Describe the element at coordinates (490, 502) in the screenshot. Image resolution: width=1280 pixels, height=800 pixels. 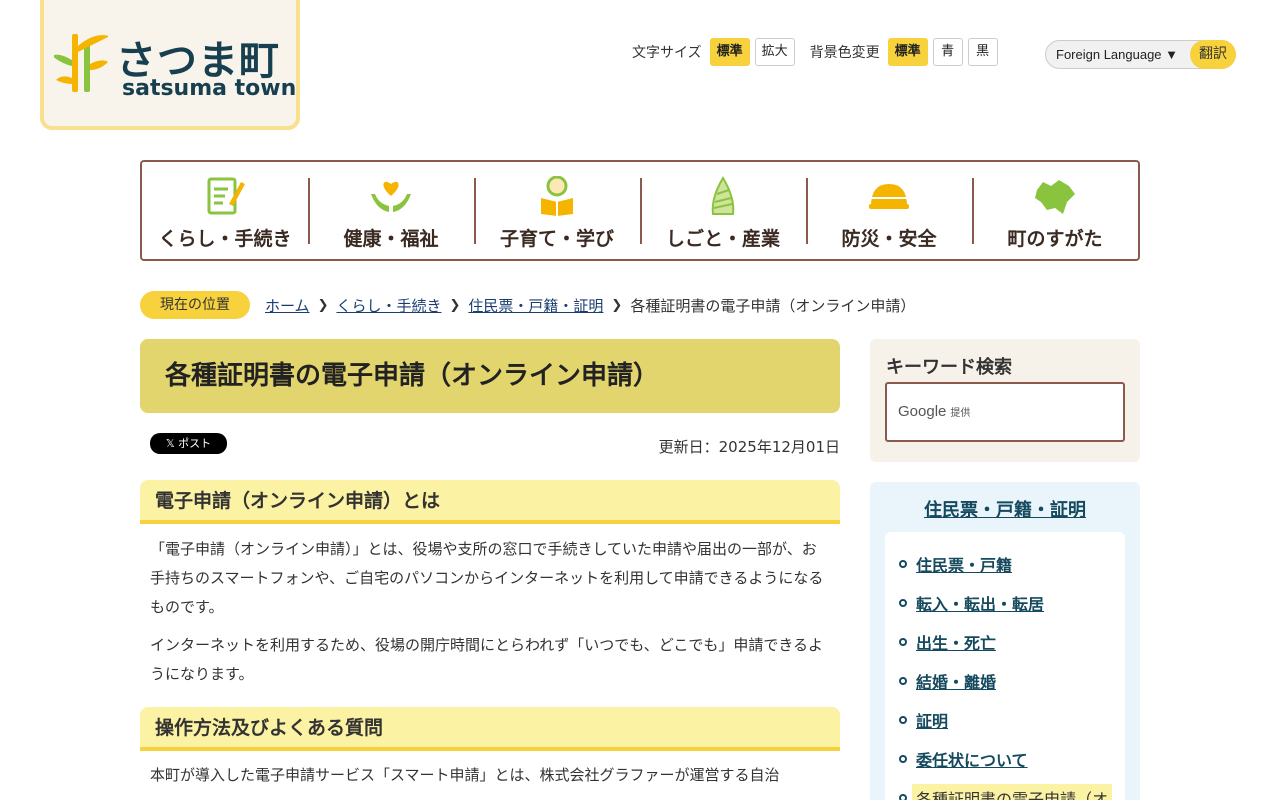
I see `section-heading: 電子申請（オンライン申請）とは` at that location.